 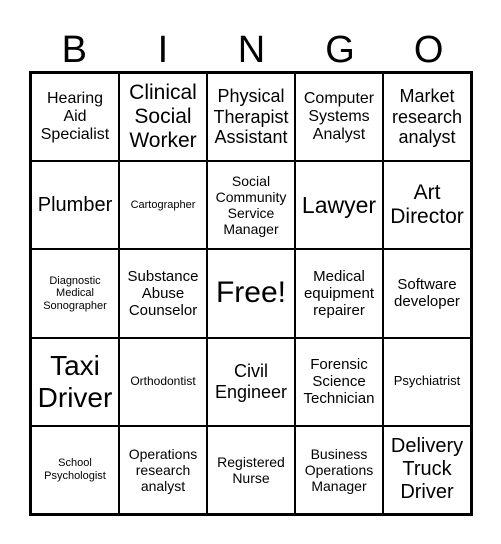 What do you see at coordinates (251, 205) in the screenshot?
I see `bingo-cell: Social Community Service Manager` at bounding box center [251, 205].